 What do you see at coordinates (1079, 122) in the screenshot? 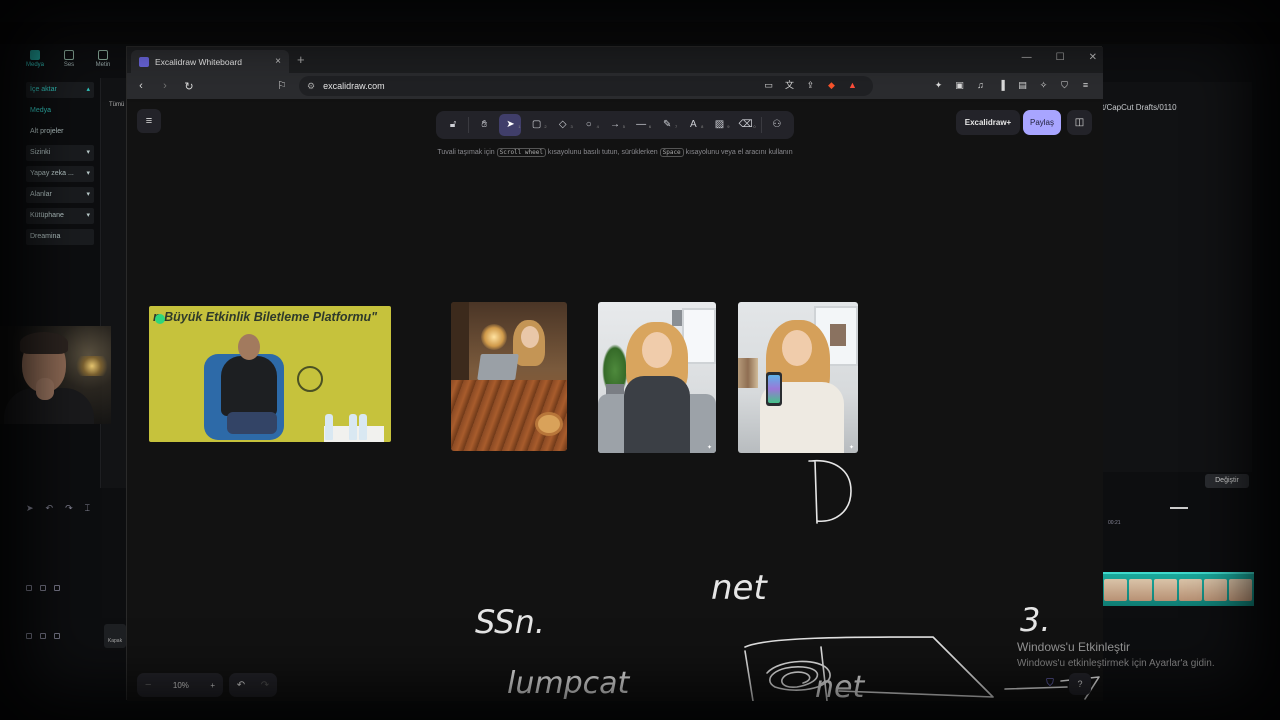
I see `library-sidebar-icon: ◫` at bounding box center [1079, 122].